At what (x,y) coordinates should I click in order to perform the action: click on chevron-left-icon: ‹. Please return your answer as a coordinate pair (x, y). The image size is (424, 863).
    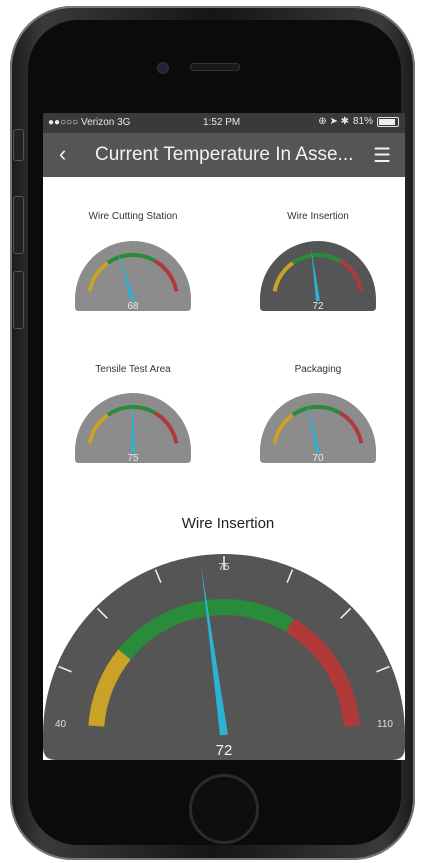
    Looking at the image, I should click on (62, 154).